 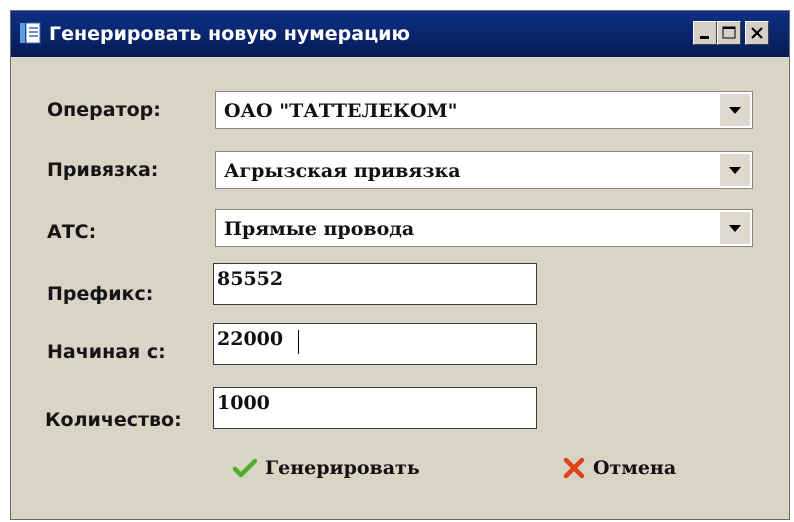 I want to click on operator-label: Оператор:, so click(x=104, y=110).